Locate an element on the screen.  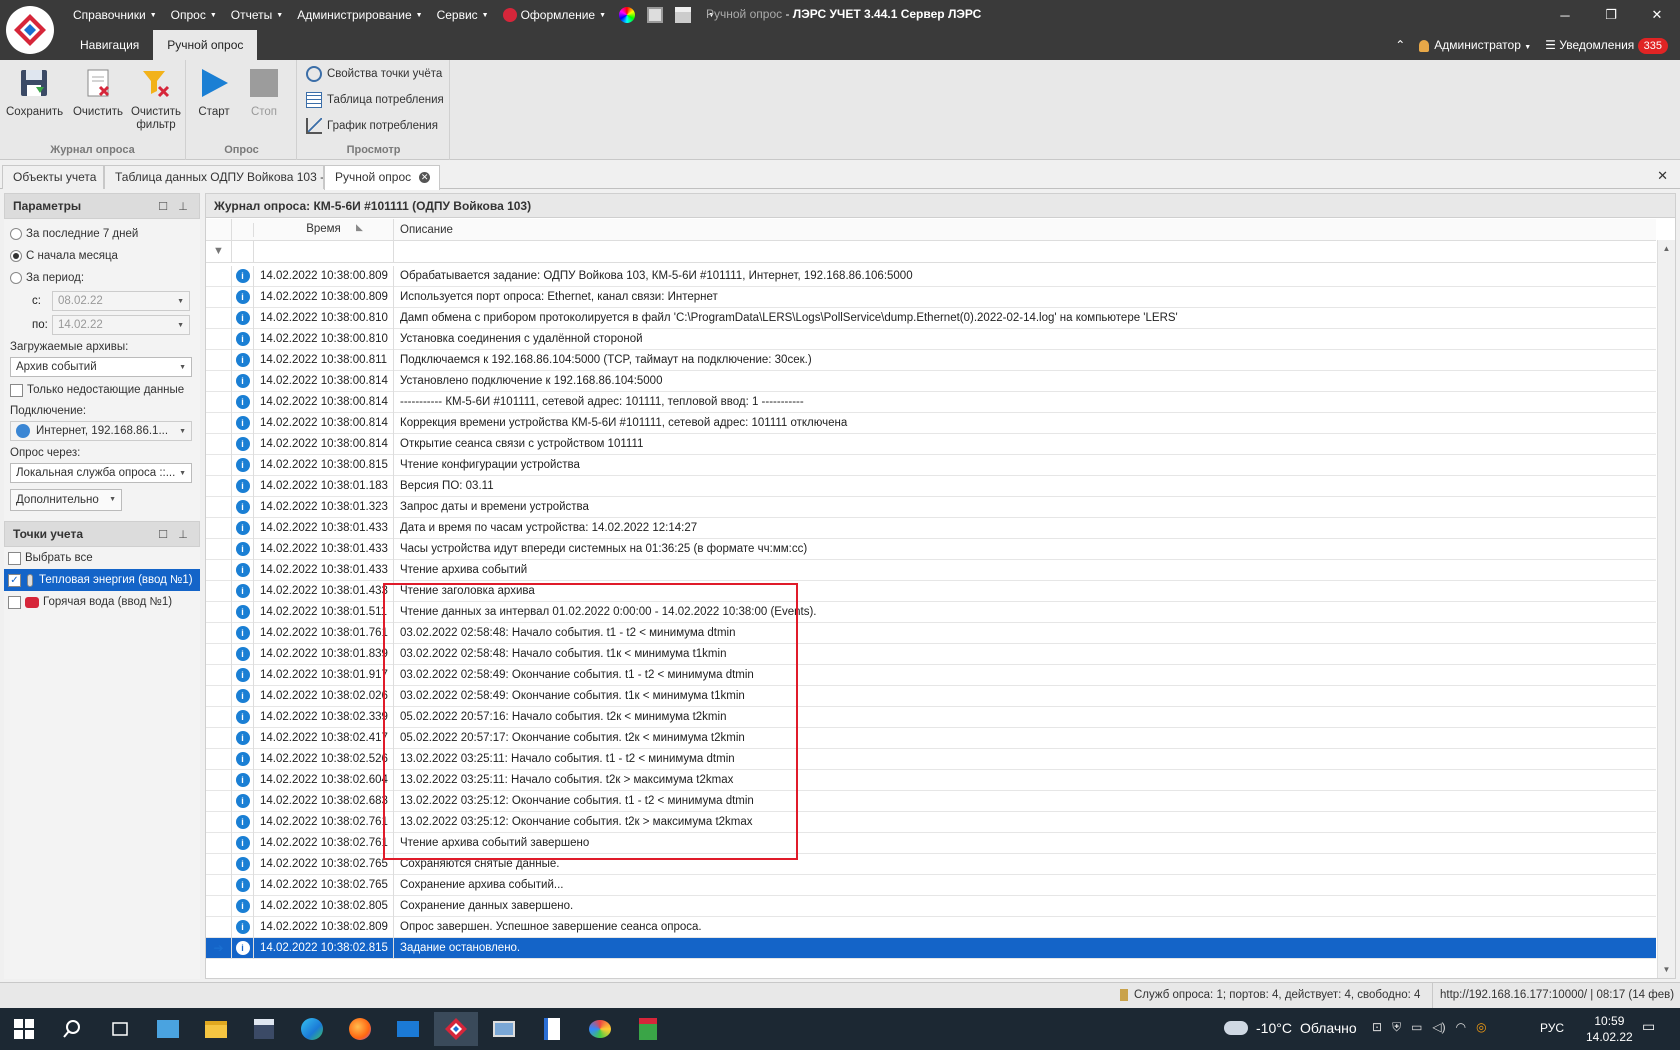
remote-desktop-icon is located at coordinates (504, 1029).